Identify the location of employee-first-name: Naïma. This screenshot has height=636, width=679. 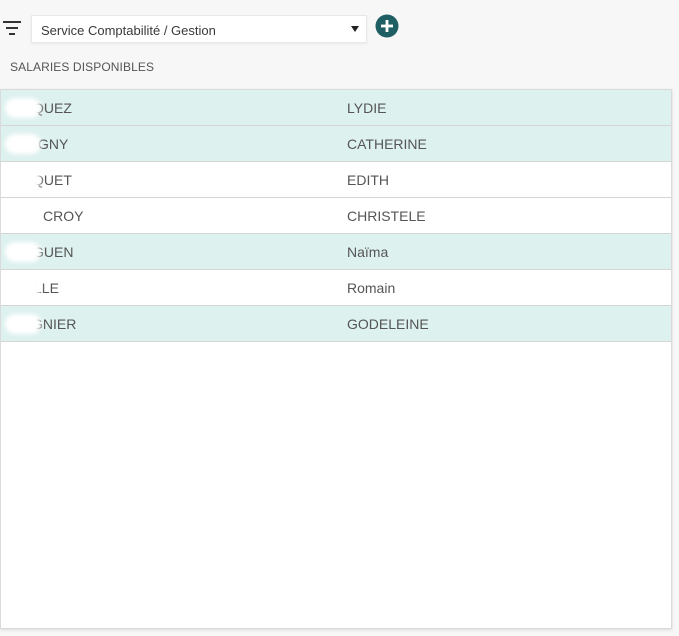
(368, 252).